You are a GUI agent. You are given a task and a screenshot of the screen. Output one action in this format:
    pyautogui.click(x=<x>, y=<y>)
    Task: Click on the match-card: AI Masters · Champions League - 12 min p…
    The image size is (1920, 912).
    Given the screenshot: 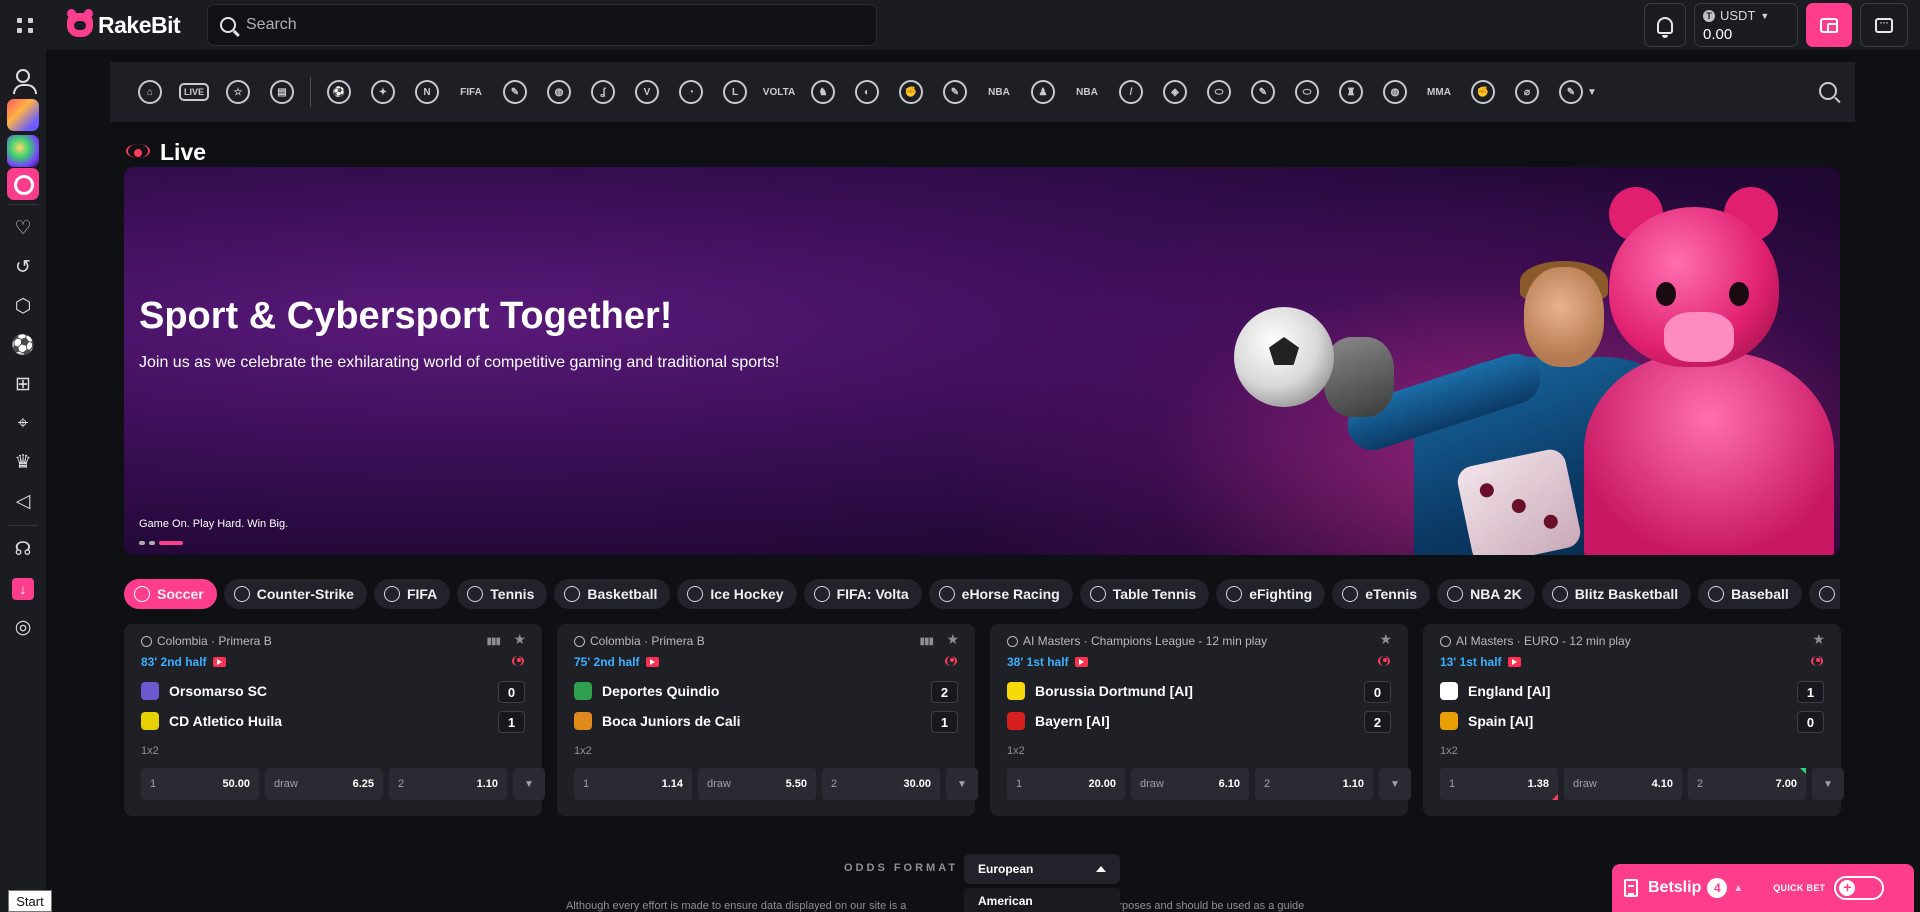 What is the action you would take?
    pyautogui.click(x=1200, y=720)
    